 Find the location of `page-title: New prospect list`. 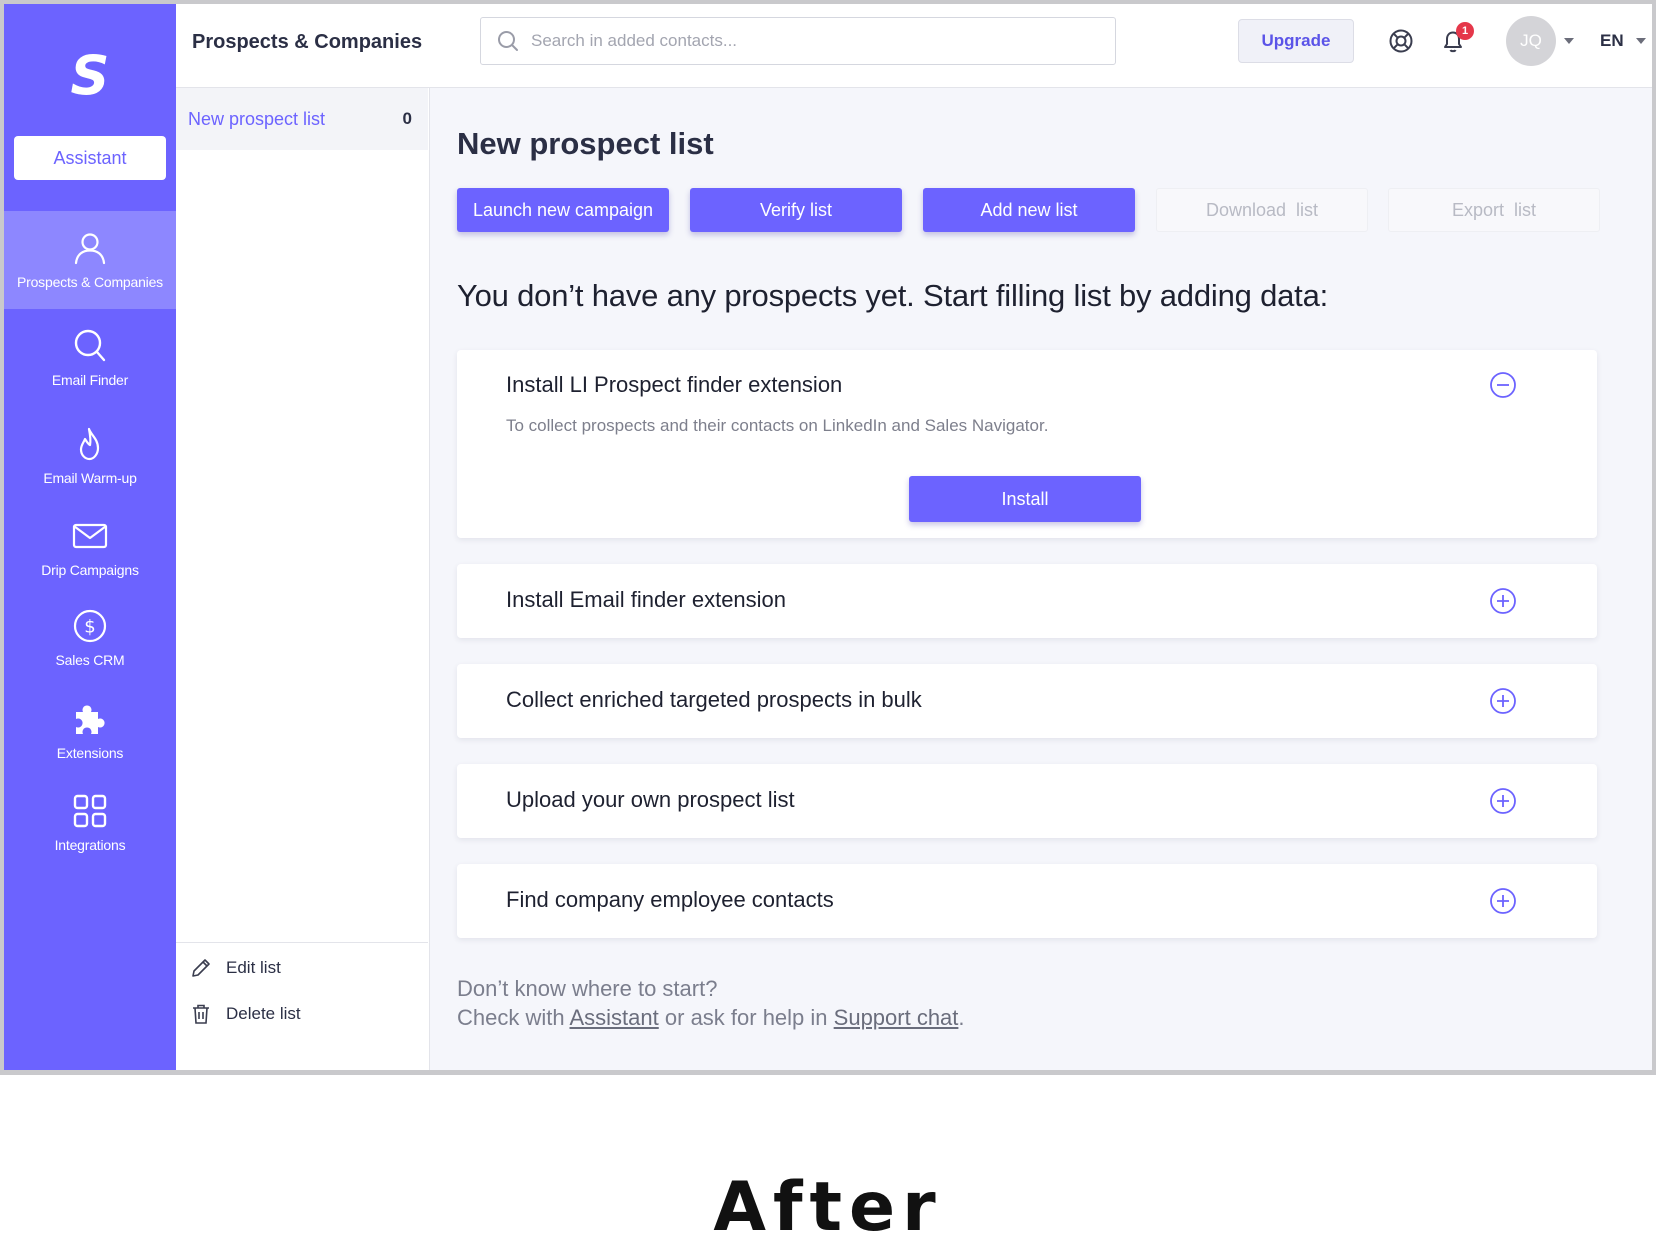

page-title: New prospect list is located at coordinates (585, 143).